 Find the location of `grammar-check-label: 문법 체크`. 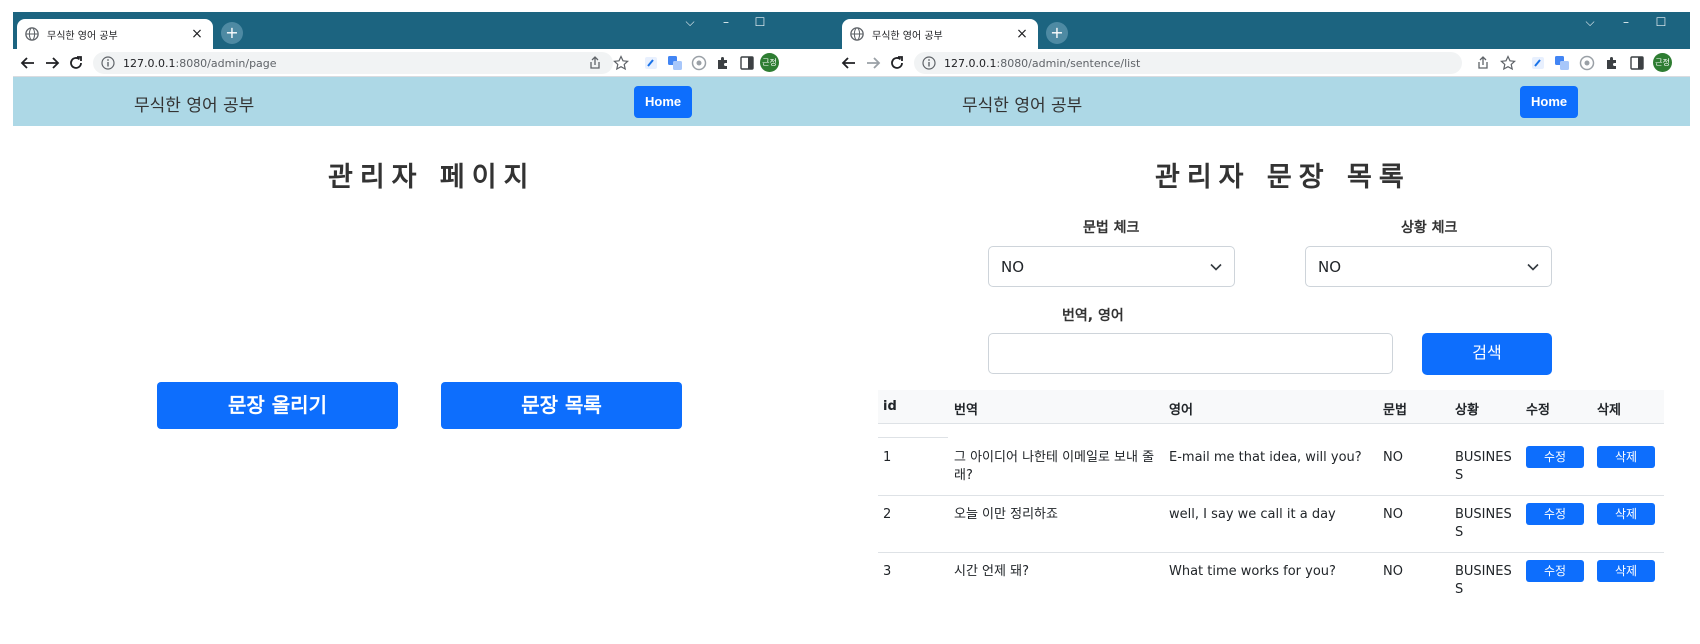

grammar-check-label: 문법 체크 is located at coordinates (1111, 228).